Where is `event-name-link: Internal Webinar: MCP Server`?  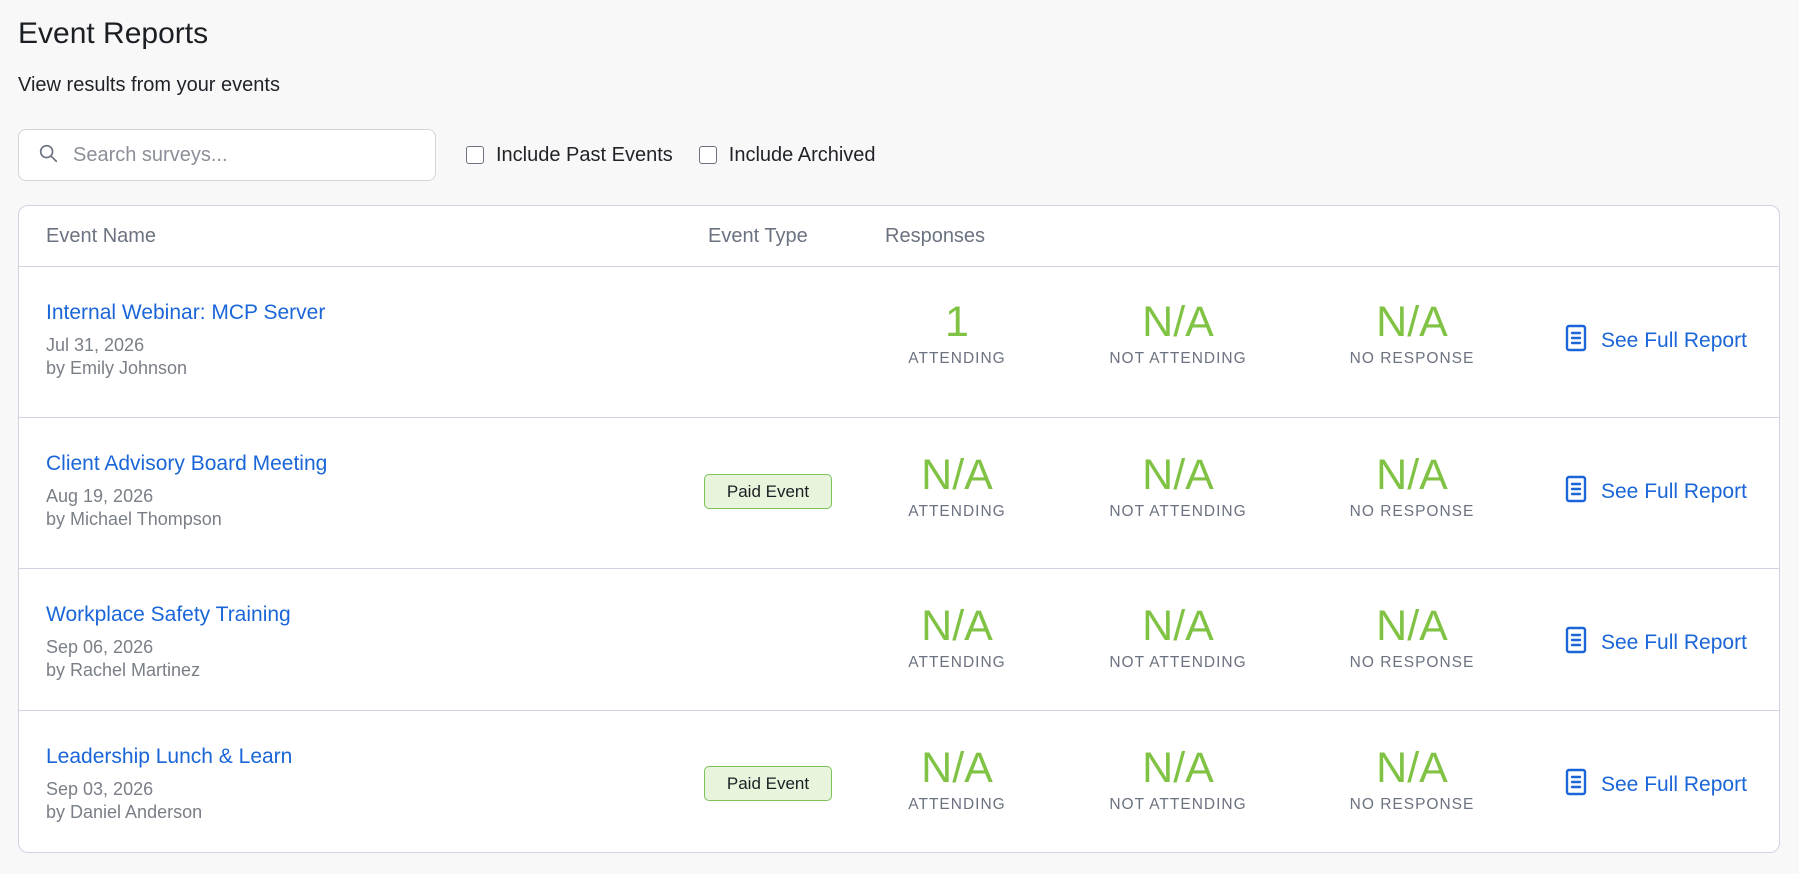 event-name-link: Internal Webinar: MCP Server is located at coordinates (185, 313).